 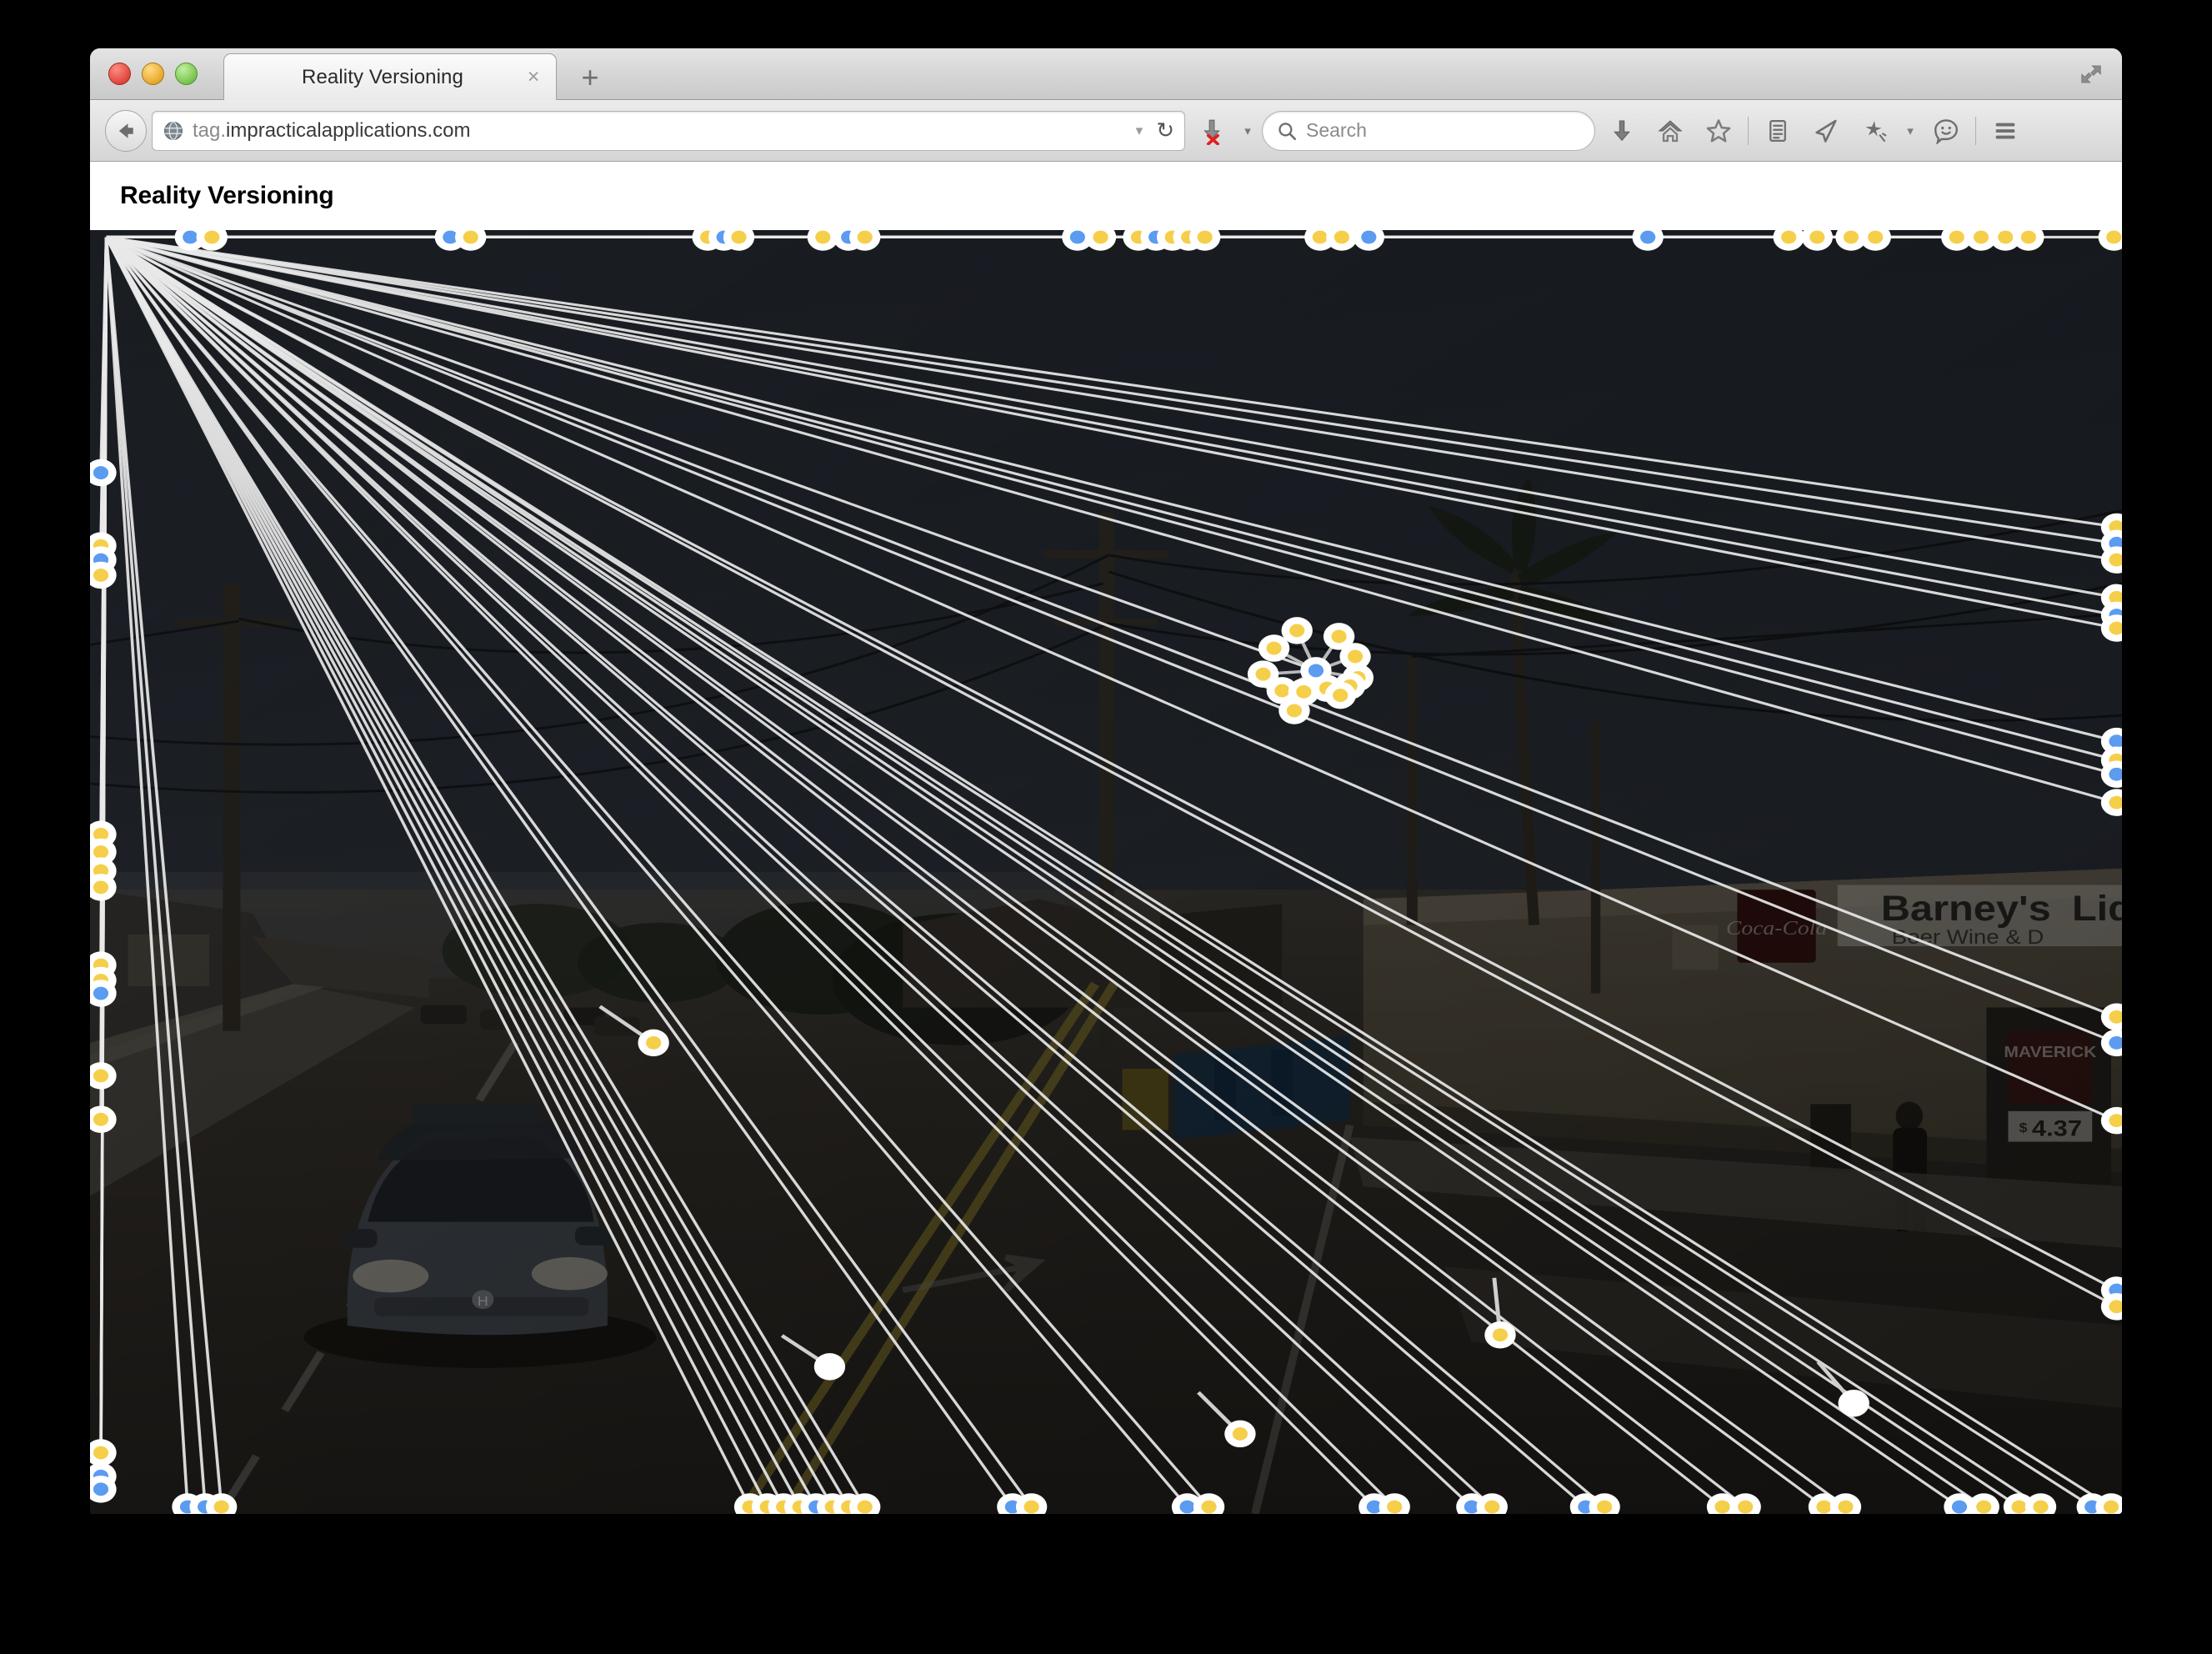 What do you see at coordinates (1288, 131) in the screenshot?
I see `search-icon` at bounding box center [1288, 131].